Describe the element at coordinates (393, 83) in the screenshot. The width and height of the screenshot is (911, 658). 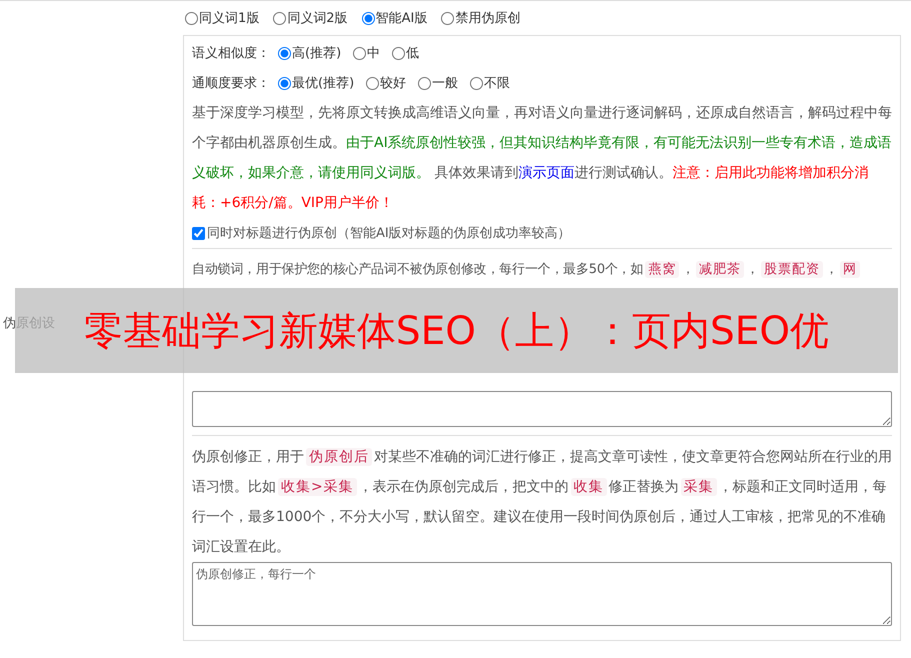
I see `option-label: 较好` at that location.